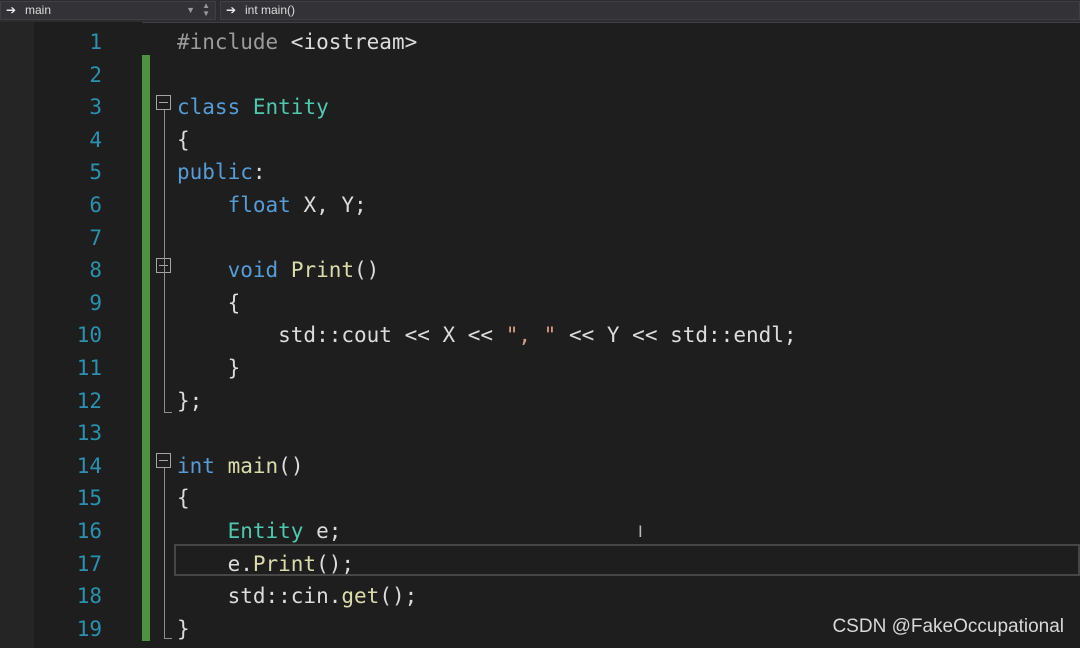  I want to click on split-spinner-icon: ▲ ▼, so click(206, 10).